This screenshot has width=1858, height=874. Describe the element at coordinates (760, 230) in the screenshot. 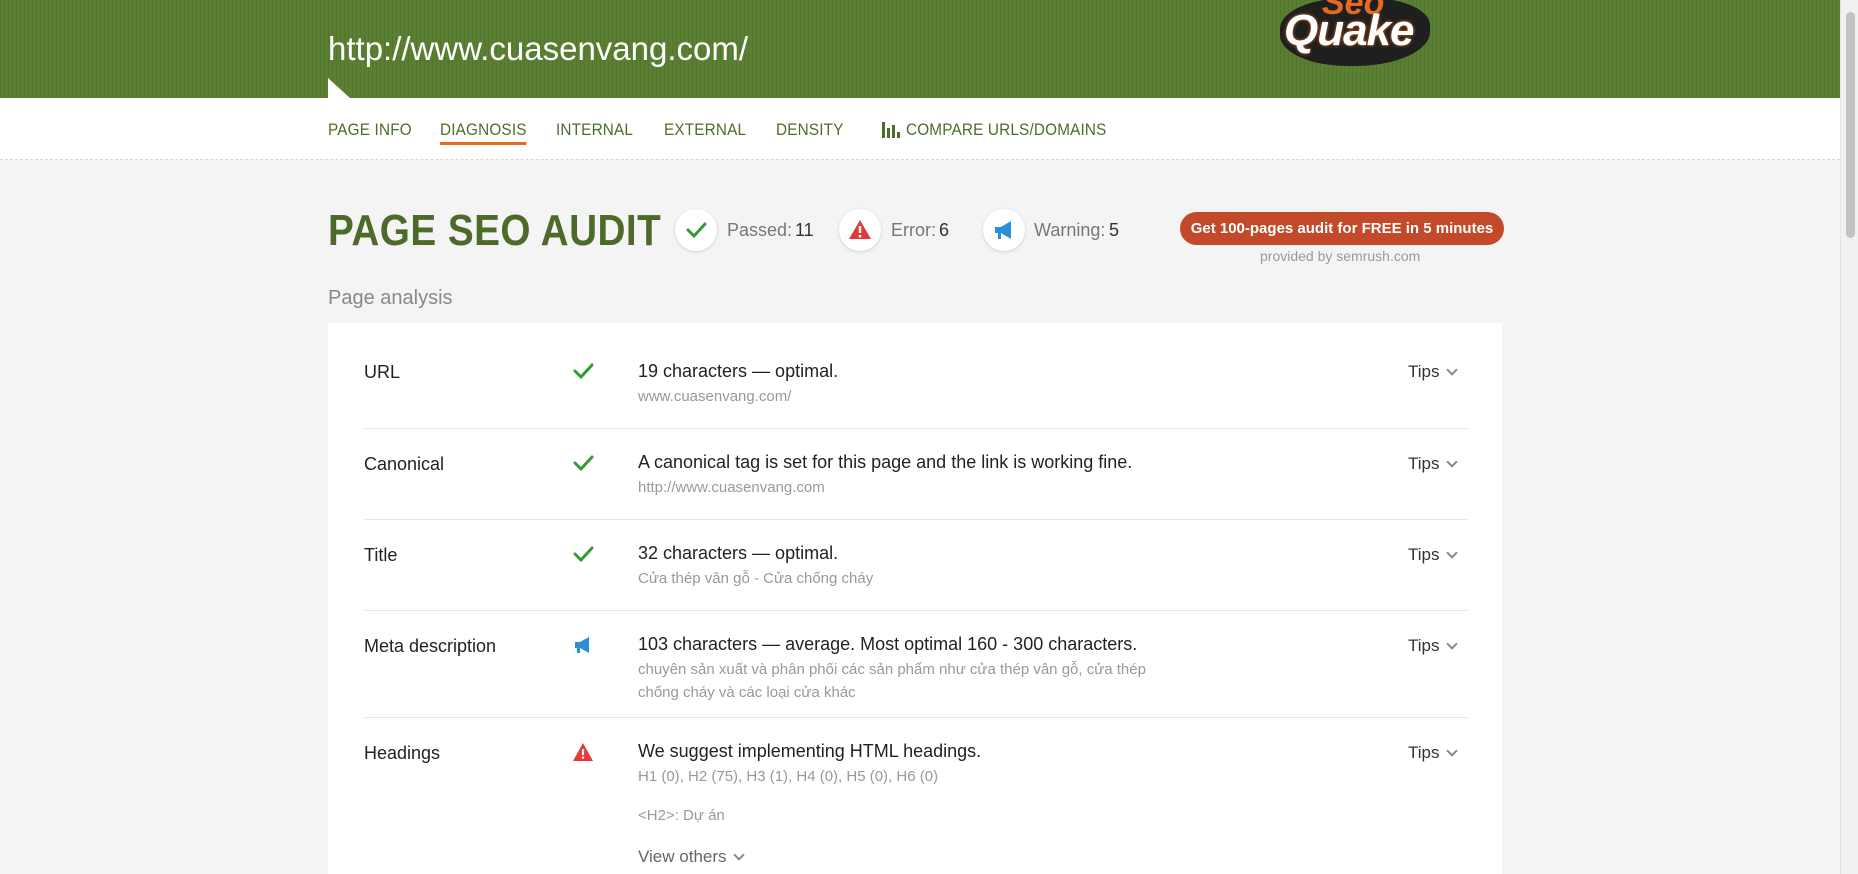

I see `passed-label: Passed:` at that location.